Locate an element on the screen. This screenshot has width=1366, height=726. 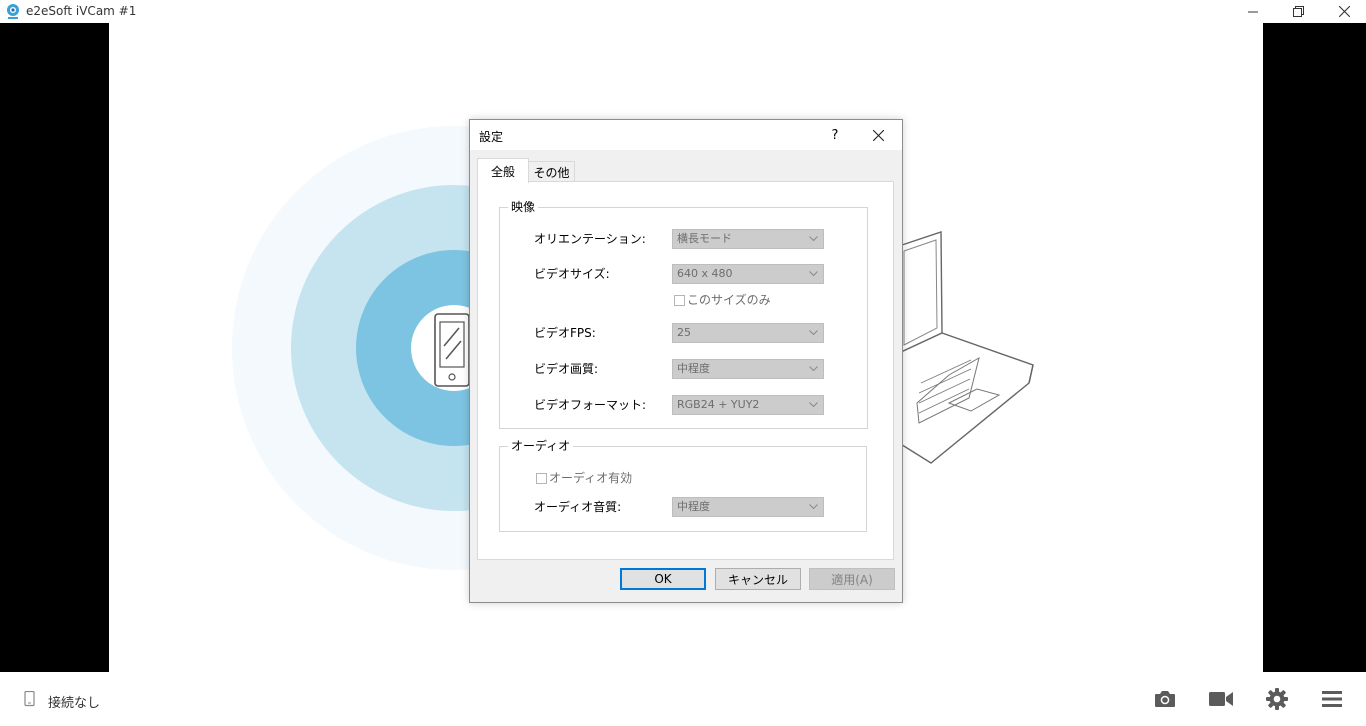
gear-icon is located at coordinates (1277, 699).